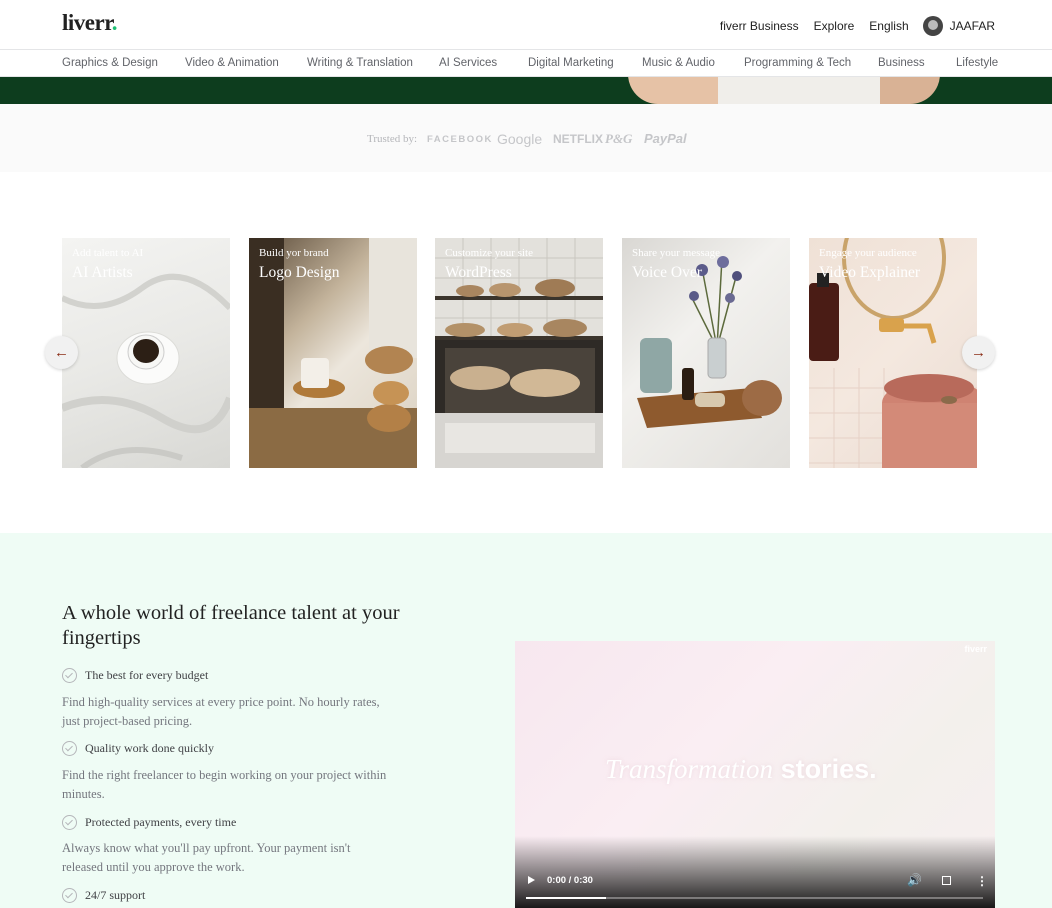  Describe the element at coordinates (972, 26) in the screenshot. I see `user-name: JAAFAR` at that location.